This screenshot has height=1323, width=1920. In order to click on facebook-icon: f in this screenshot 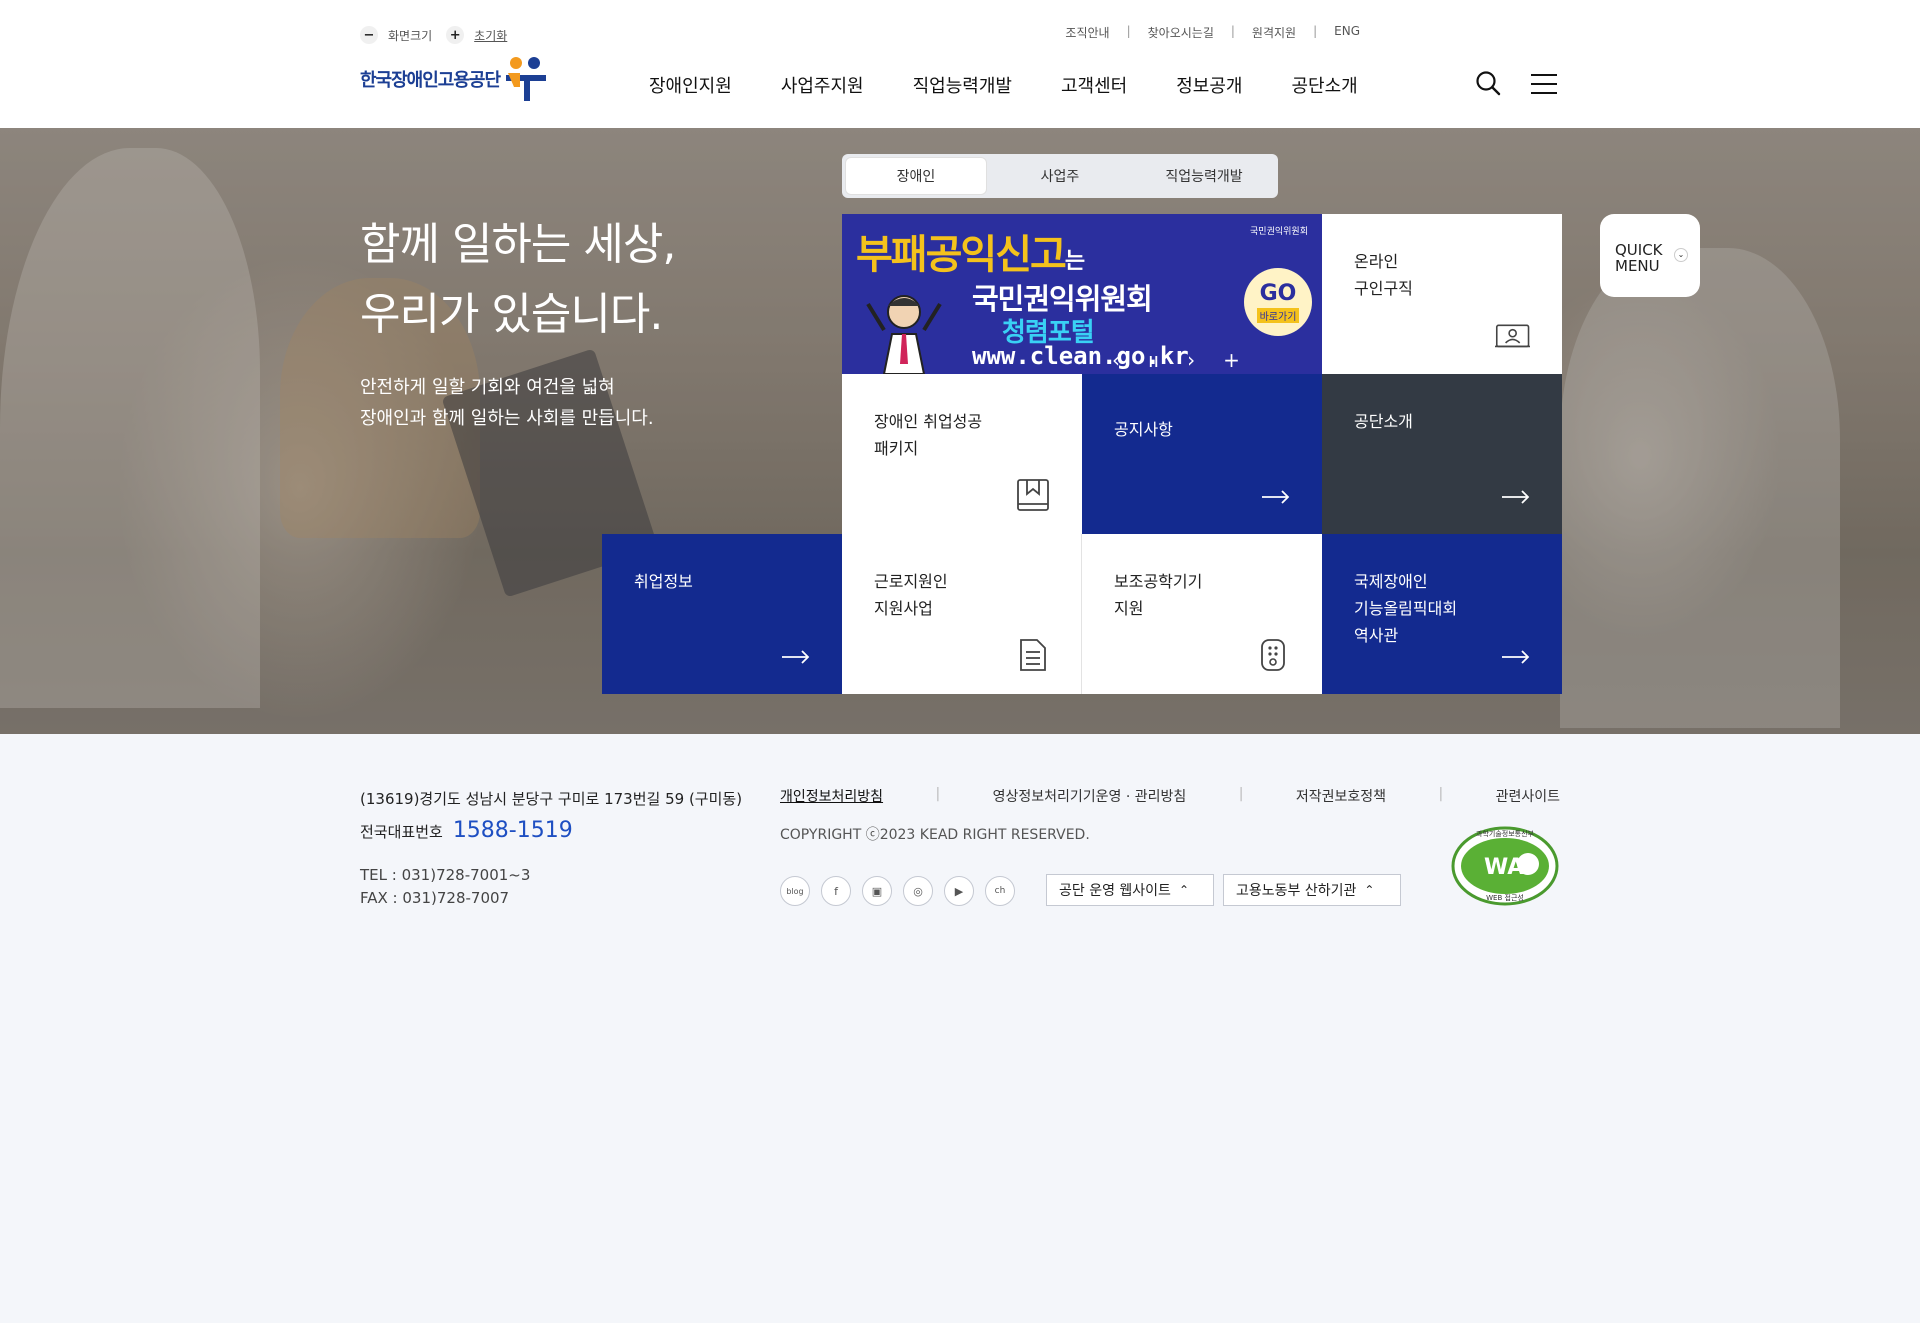, I will do `click(836, 891)`.